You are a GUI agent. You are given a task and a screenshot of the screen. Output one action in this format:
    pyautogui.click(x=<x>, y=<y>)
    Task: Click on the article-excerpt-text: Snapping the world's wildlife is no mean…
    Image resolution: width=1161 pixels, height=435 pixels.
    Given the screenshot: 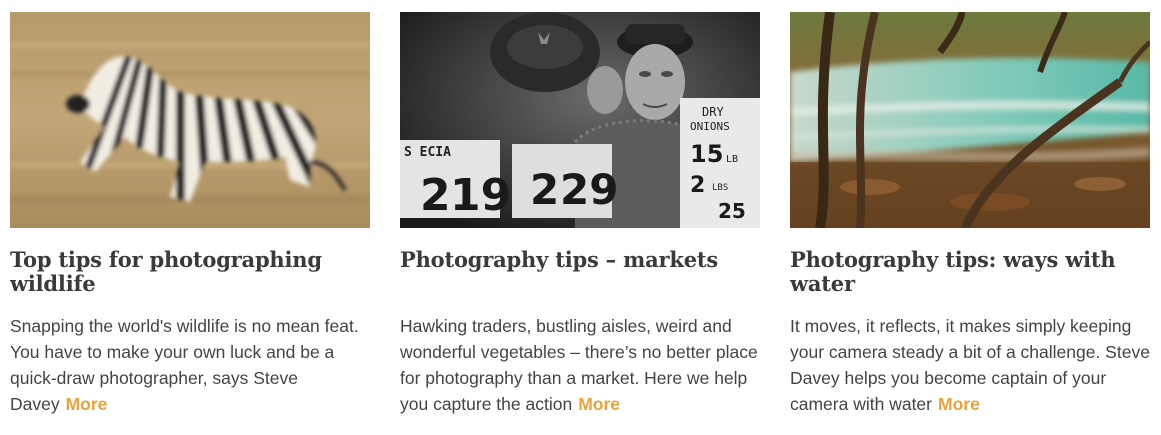 What is the action you would take?
    pyautogui.click(x=184, y=365)
    